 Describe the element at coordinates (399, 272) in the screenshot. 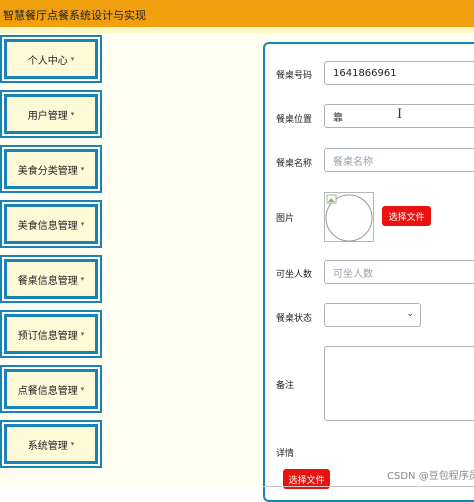

I see `seats-input: 可坐人数` at that location.